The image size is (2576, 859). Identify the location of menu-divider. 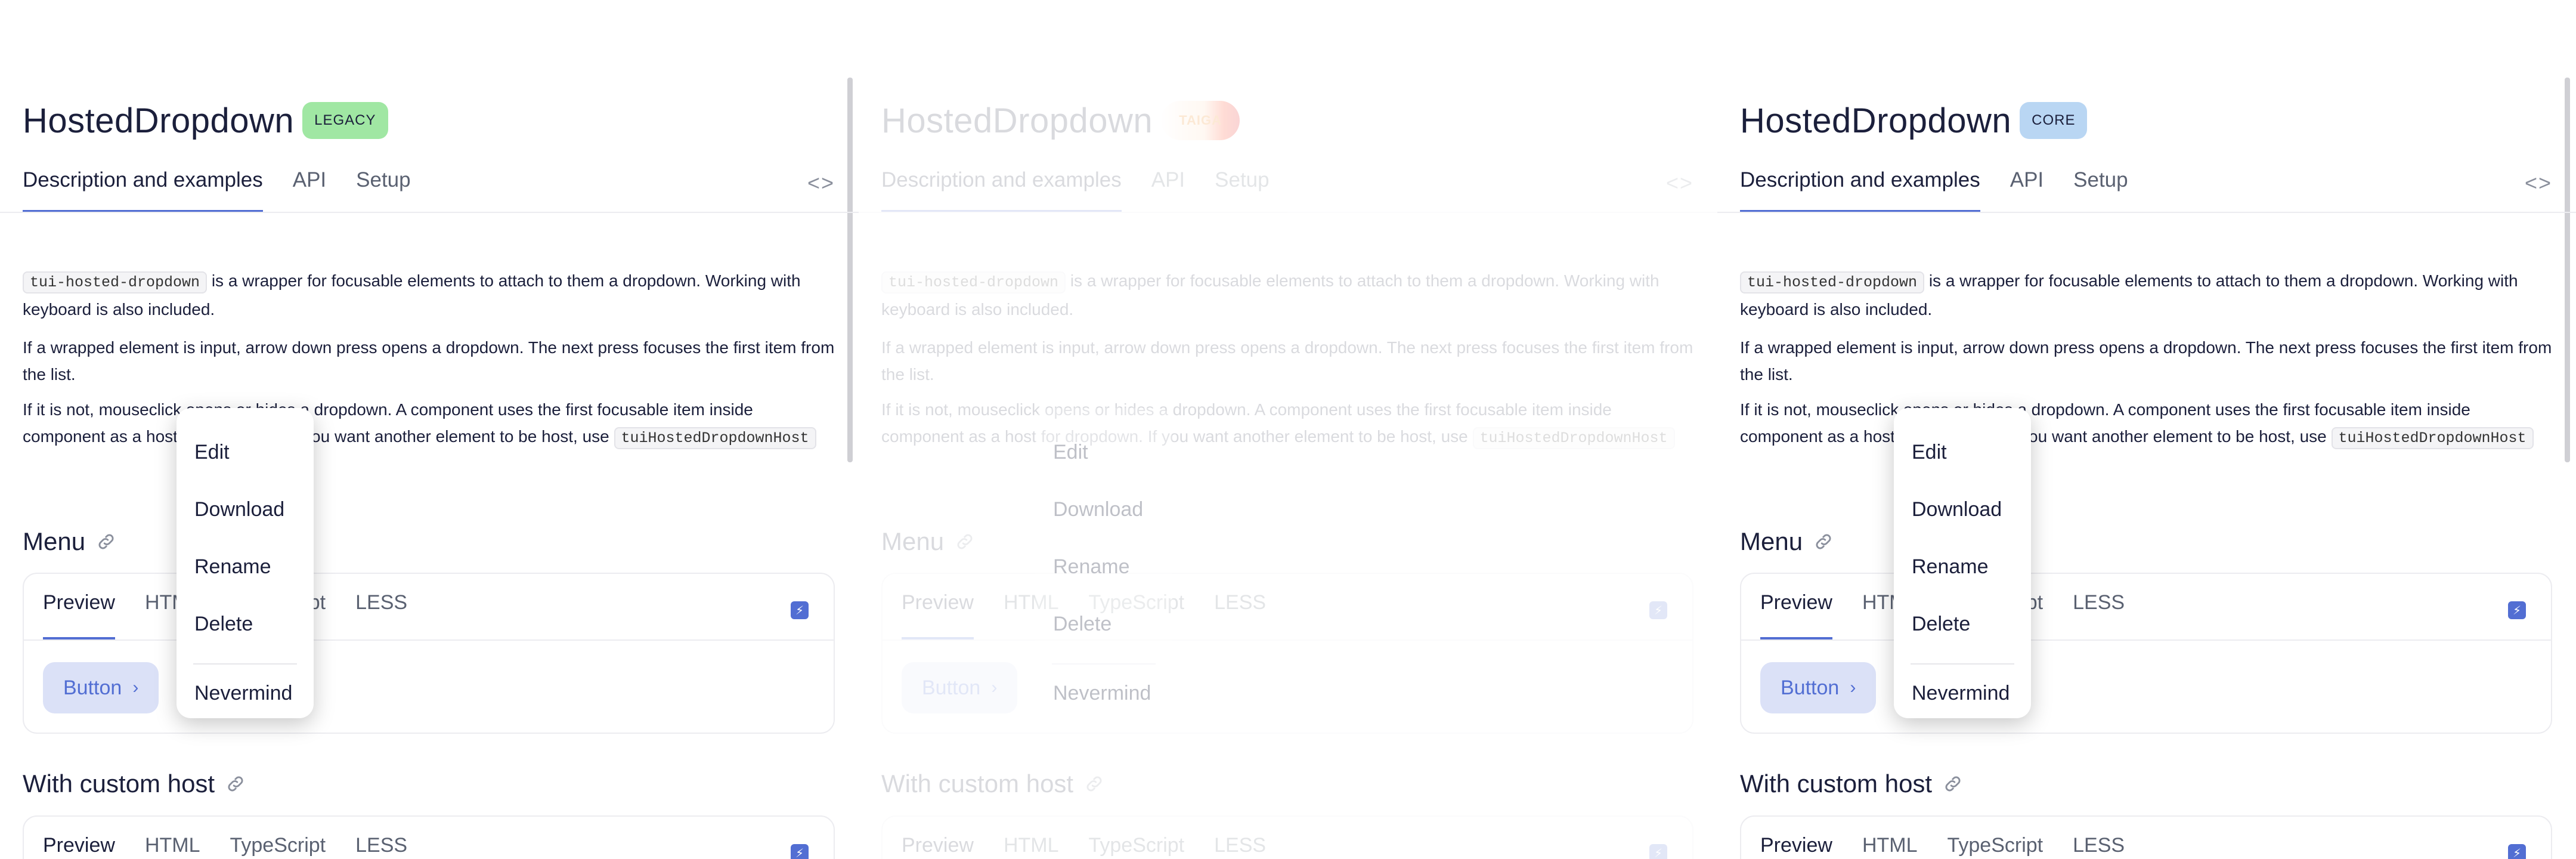
(1104, 664).